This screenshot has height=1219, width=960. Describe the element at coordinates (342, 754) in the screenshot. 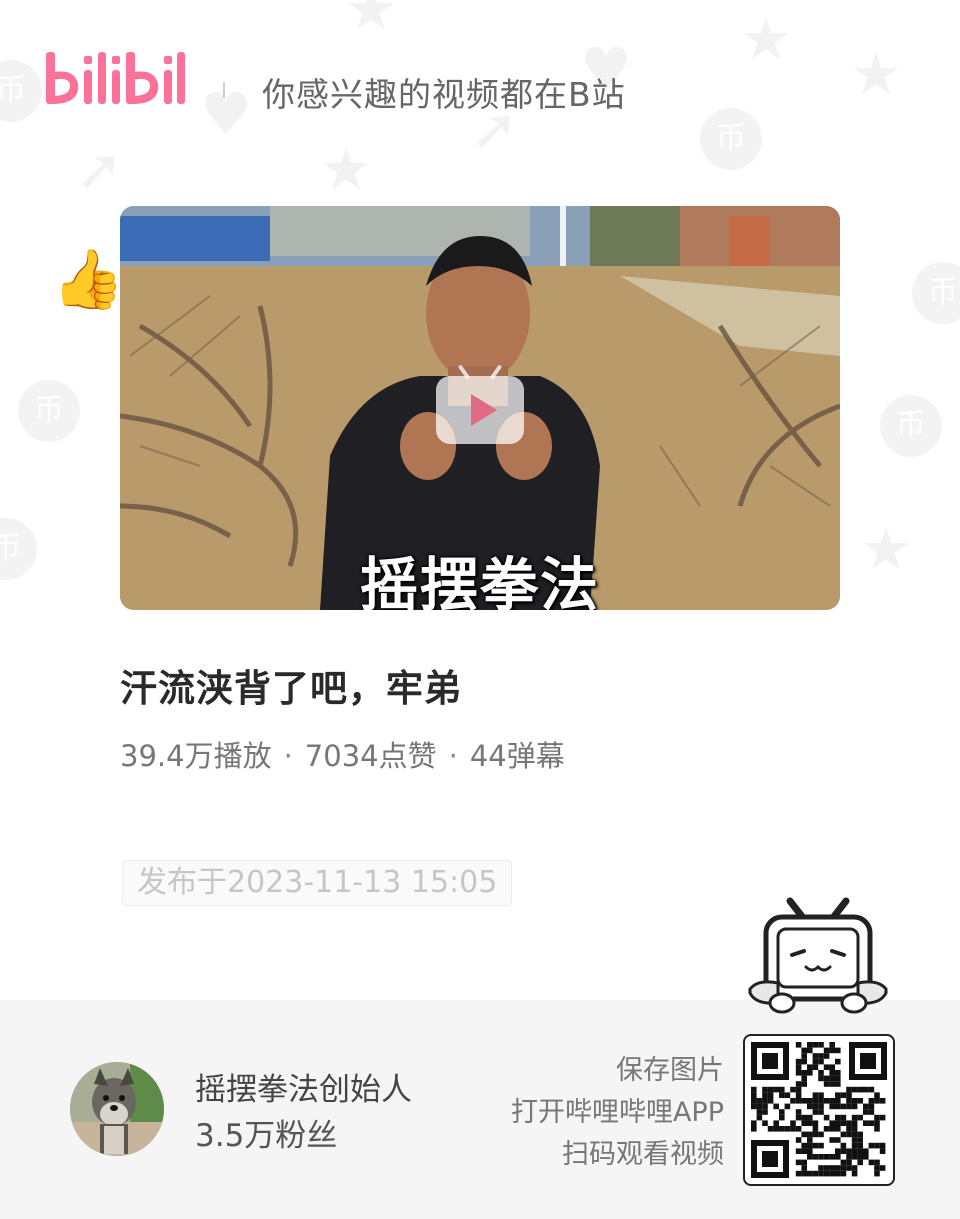

I see `video-stats: 39.4万播放 · 7034点赞 · 44弹幕` at that location.